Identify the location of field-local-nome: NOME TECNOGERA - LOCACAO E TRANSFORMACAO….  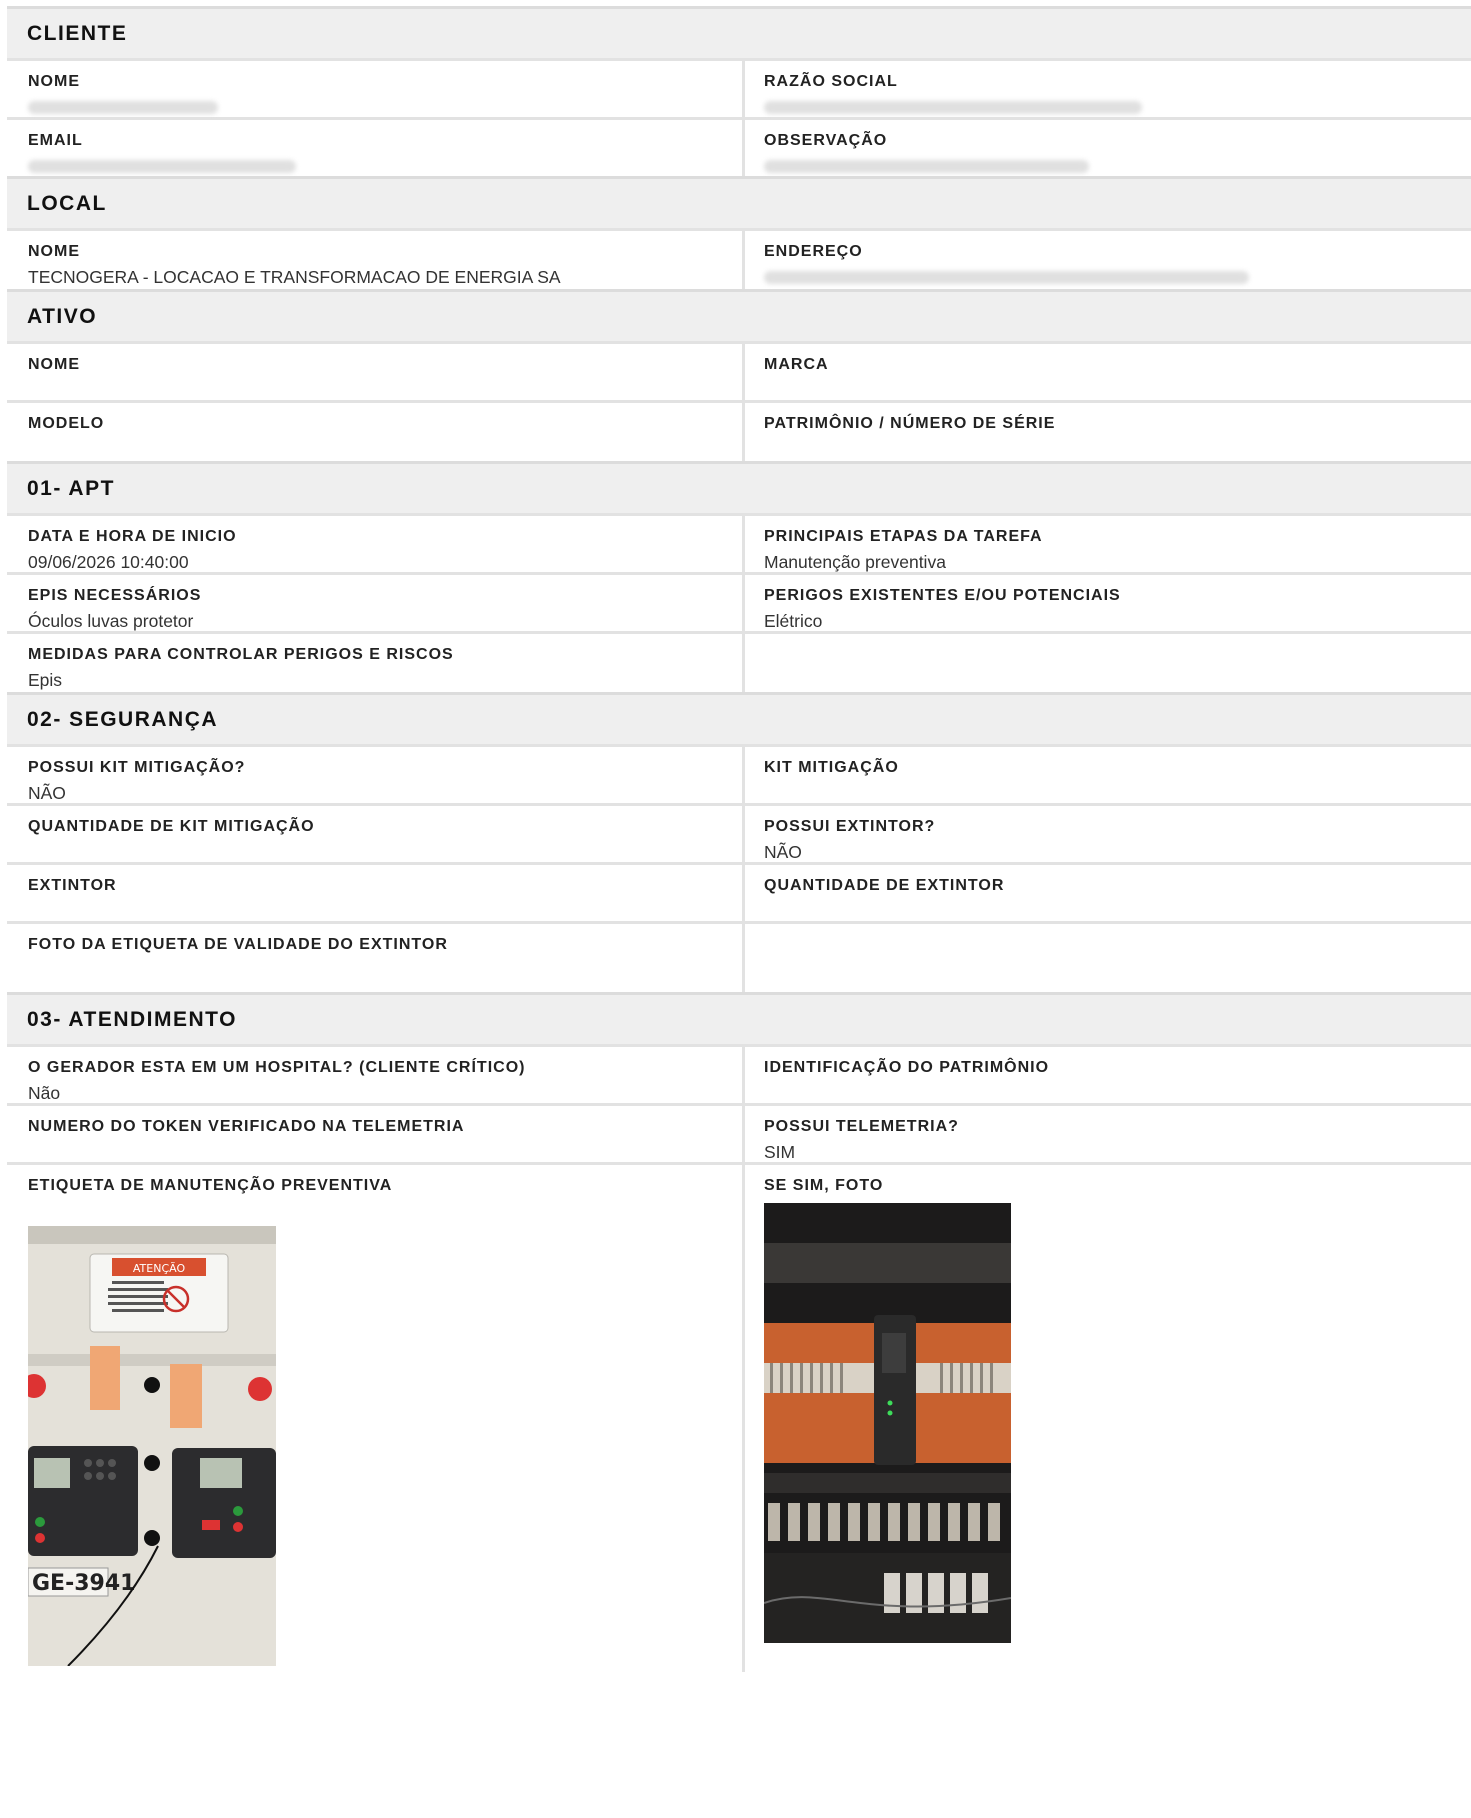
(374, 260).